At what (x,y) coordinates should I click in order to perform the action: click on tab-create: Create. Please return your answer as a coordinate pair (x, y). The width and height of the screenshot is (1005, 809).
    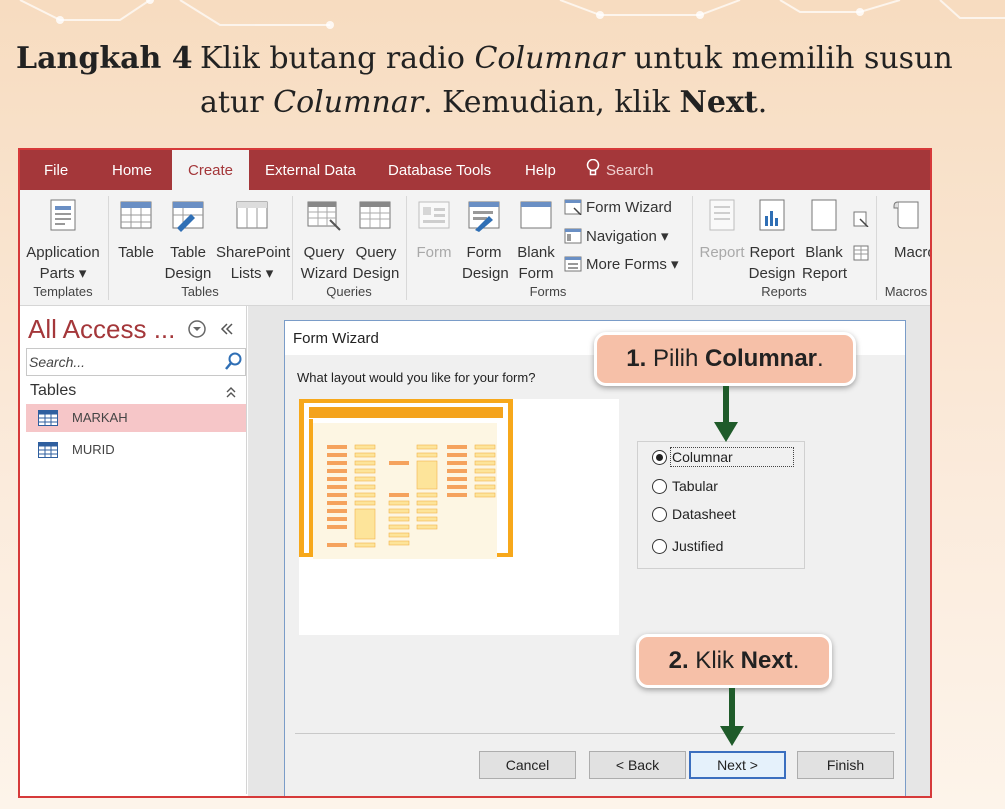
    Looking at the image, I should click on (211, 171).